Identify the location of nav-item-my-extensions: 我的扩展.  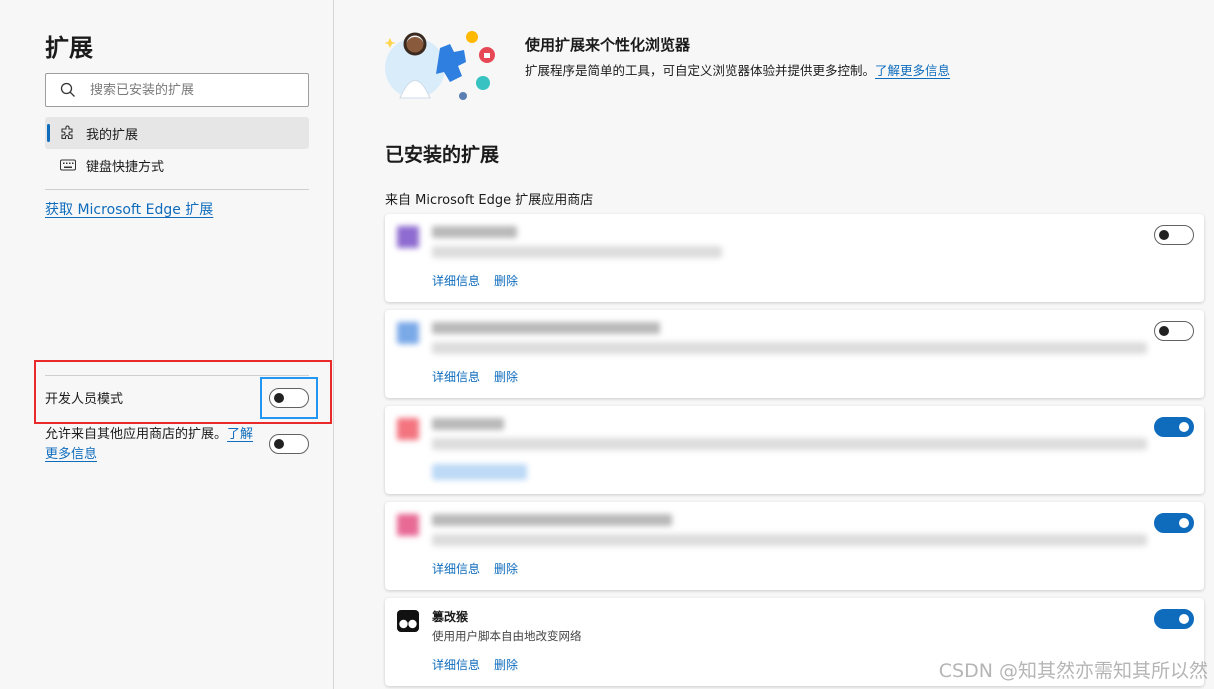
(177, 133).